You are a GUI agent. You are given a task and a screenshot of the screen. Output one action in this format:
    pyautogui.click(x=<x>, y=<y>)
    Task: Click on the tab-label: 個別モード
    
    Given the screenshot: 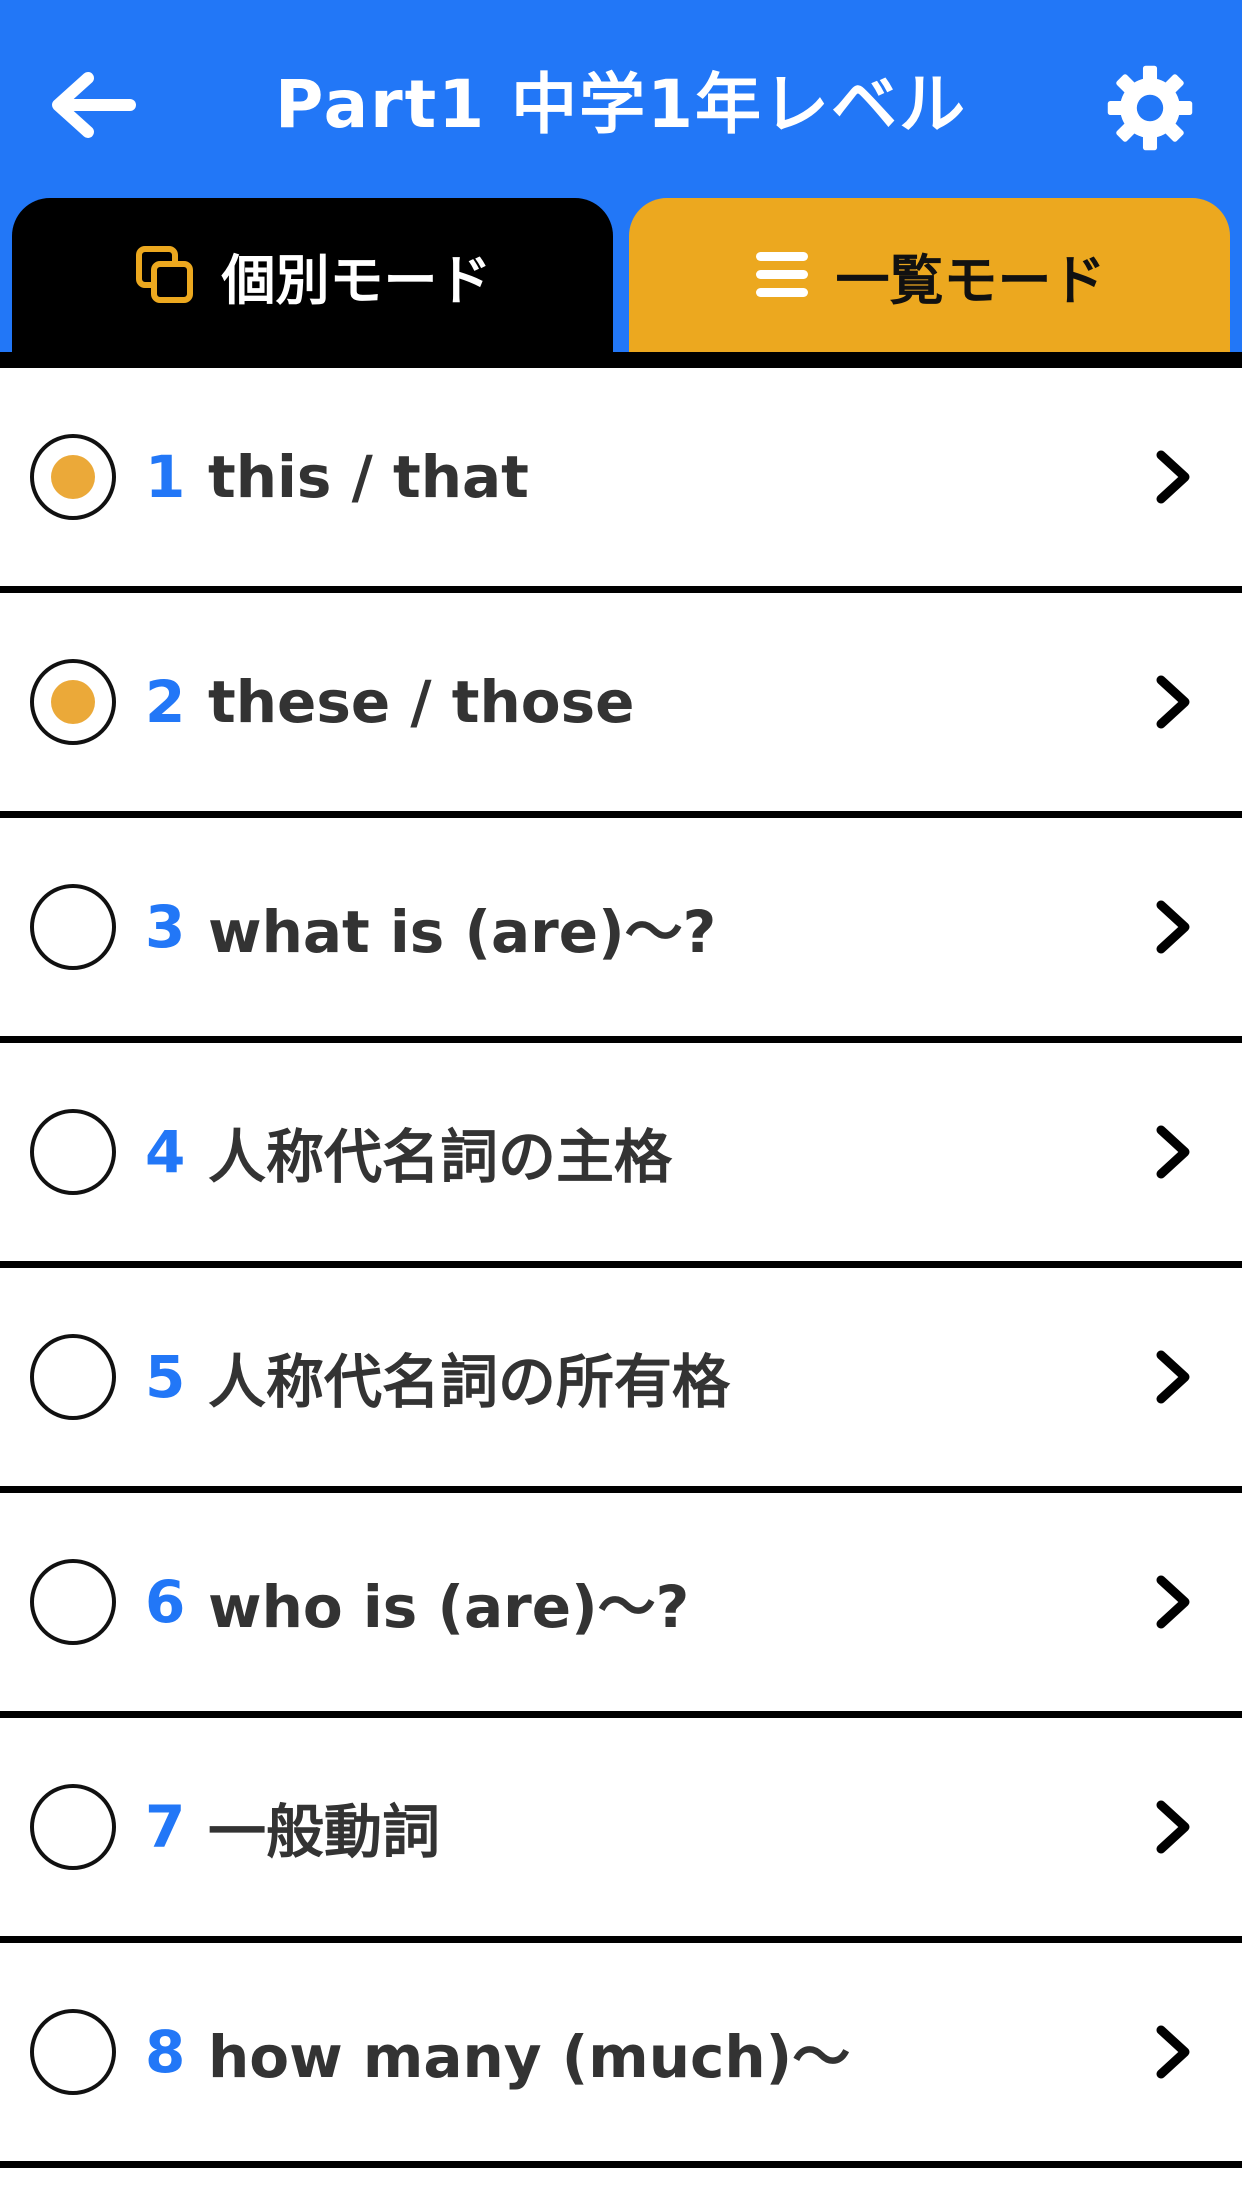 What is the action you would take?
    pyautogui.click(x=356, y=280)
    